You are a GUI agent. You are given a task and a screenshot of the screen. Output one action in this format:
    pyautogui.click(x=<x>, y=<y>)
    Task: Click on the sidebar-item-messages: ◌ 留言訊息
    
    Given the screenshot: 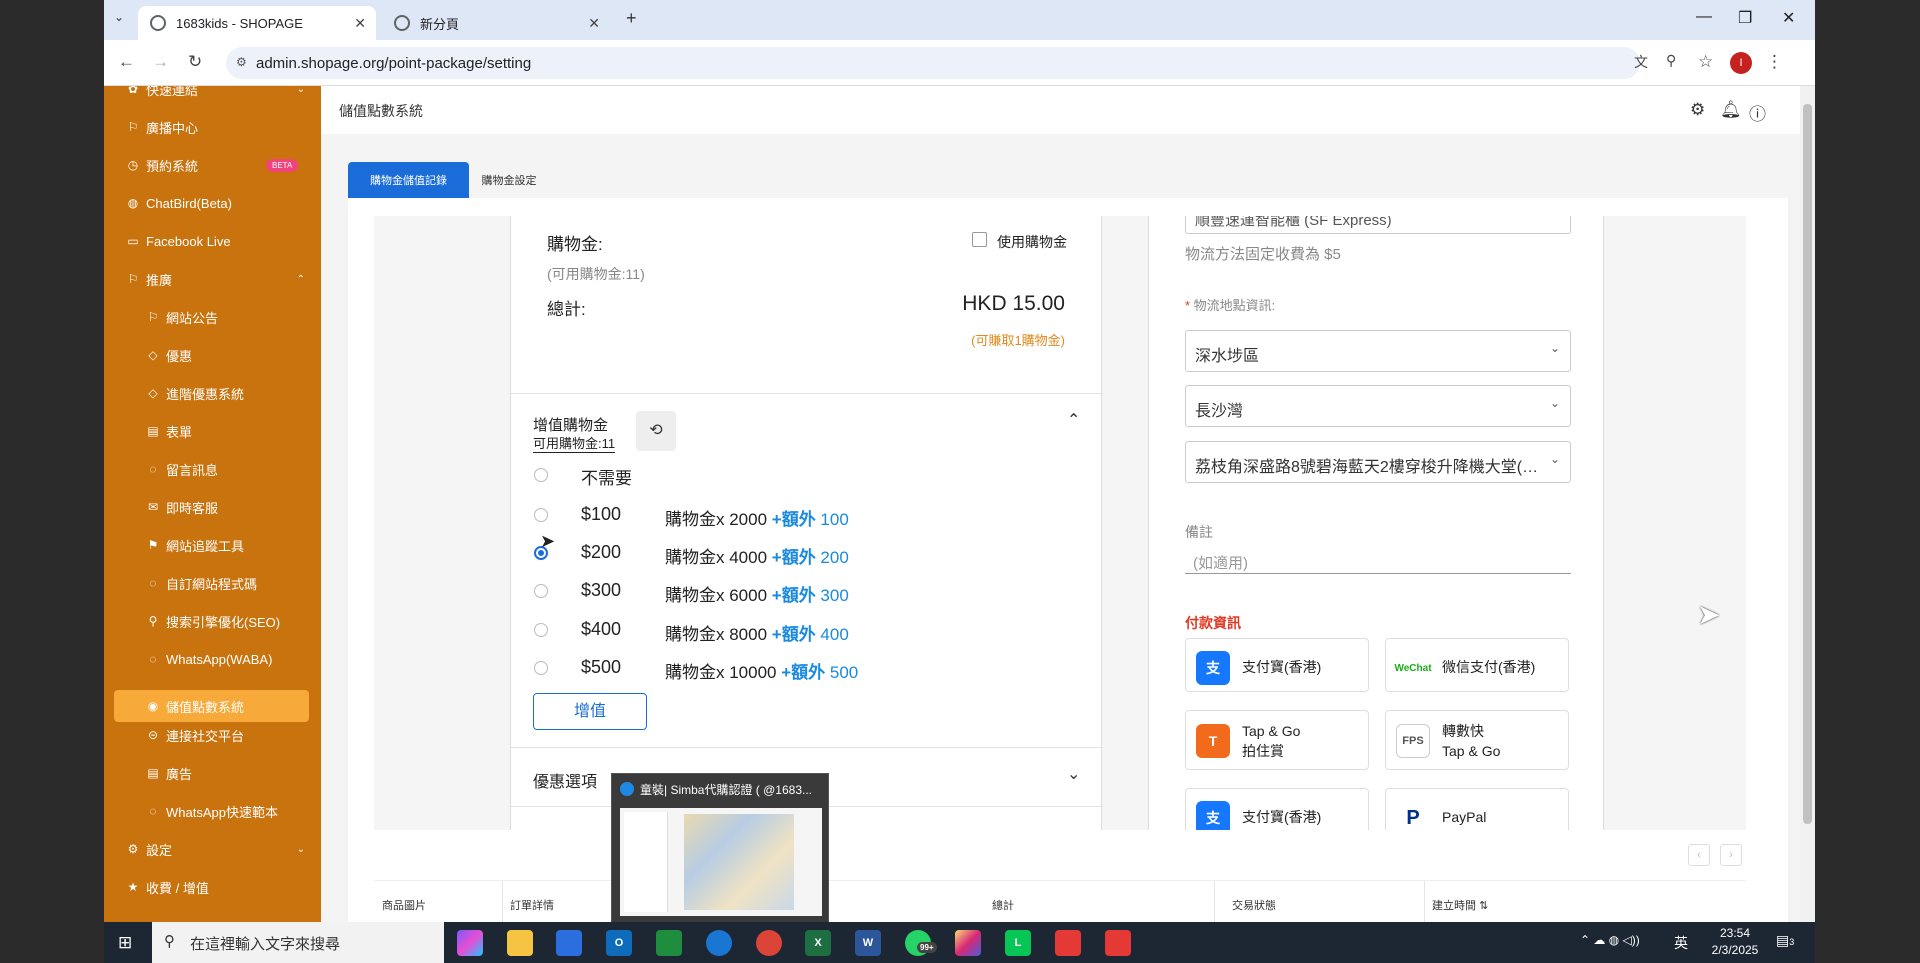 What is the action you would take?
    pyautogui.click(x=212, y=469)
    